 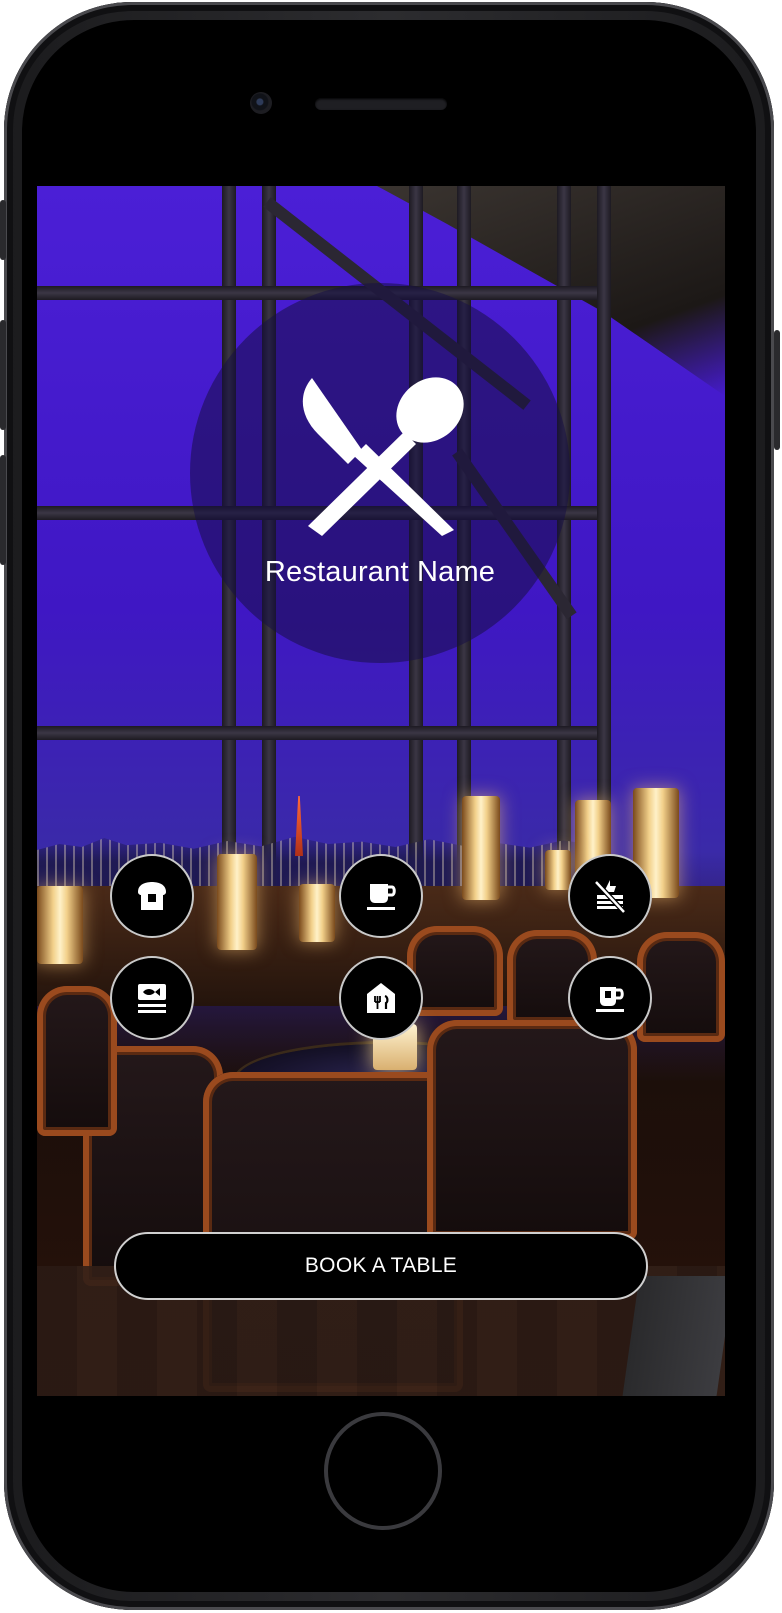 I want to click on book-a-table-button: BOOK A TABLE, so click(x=381, y=1266).